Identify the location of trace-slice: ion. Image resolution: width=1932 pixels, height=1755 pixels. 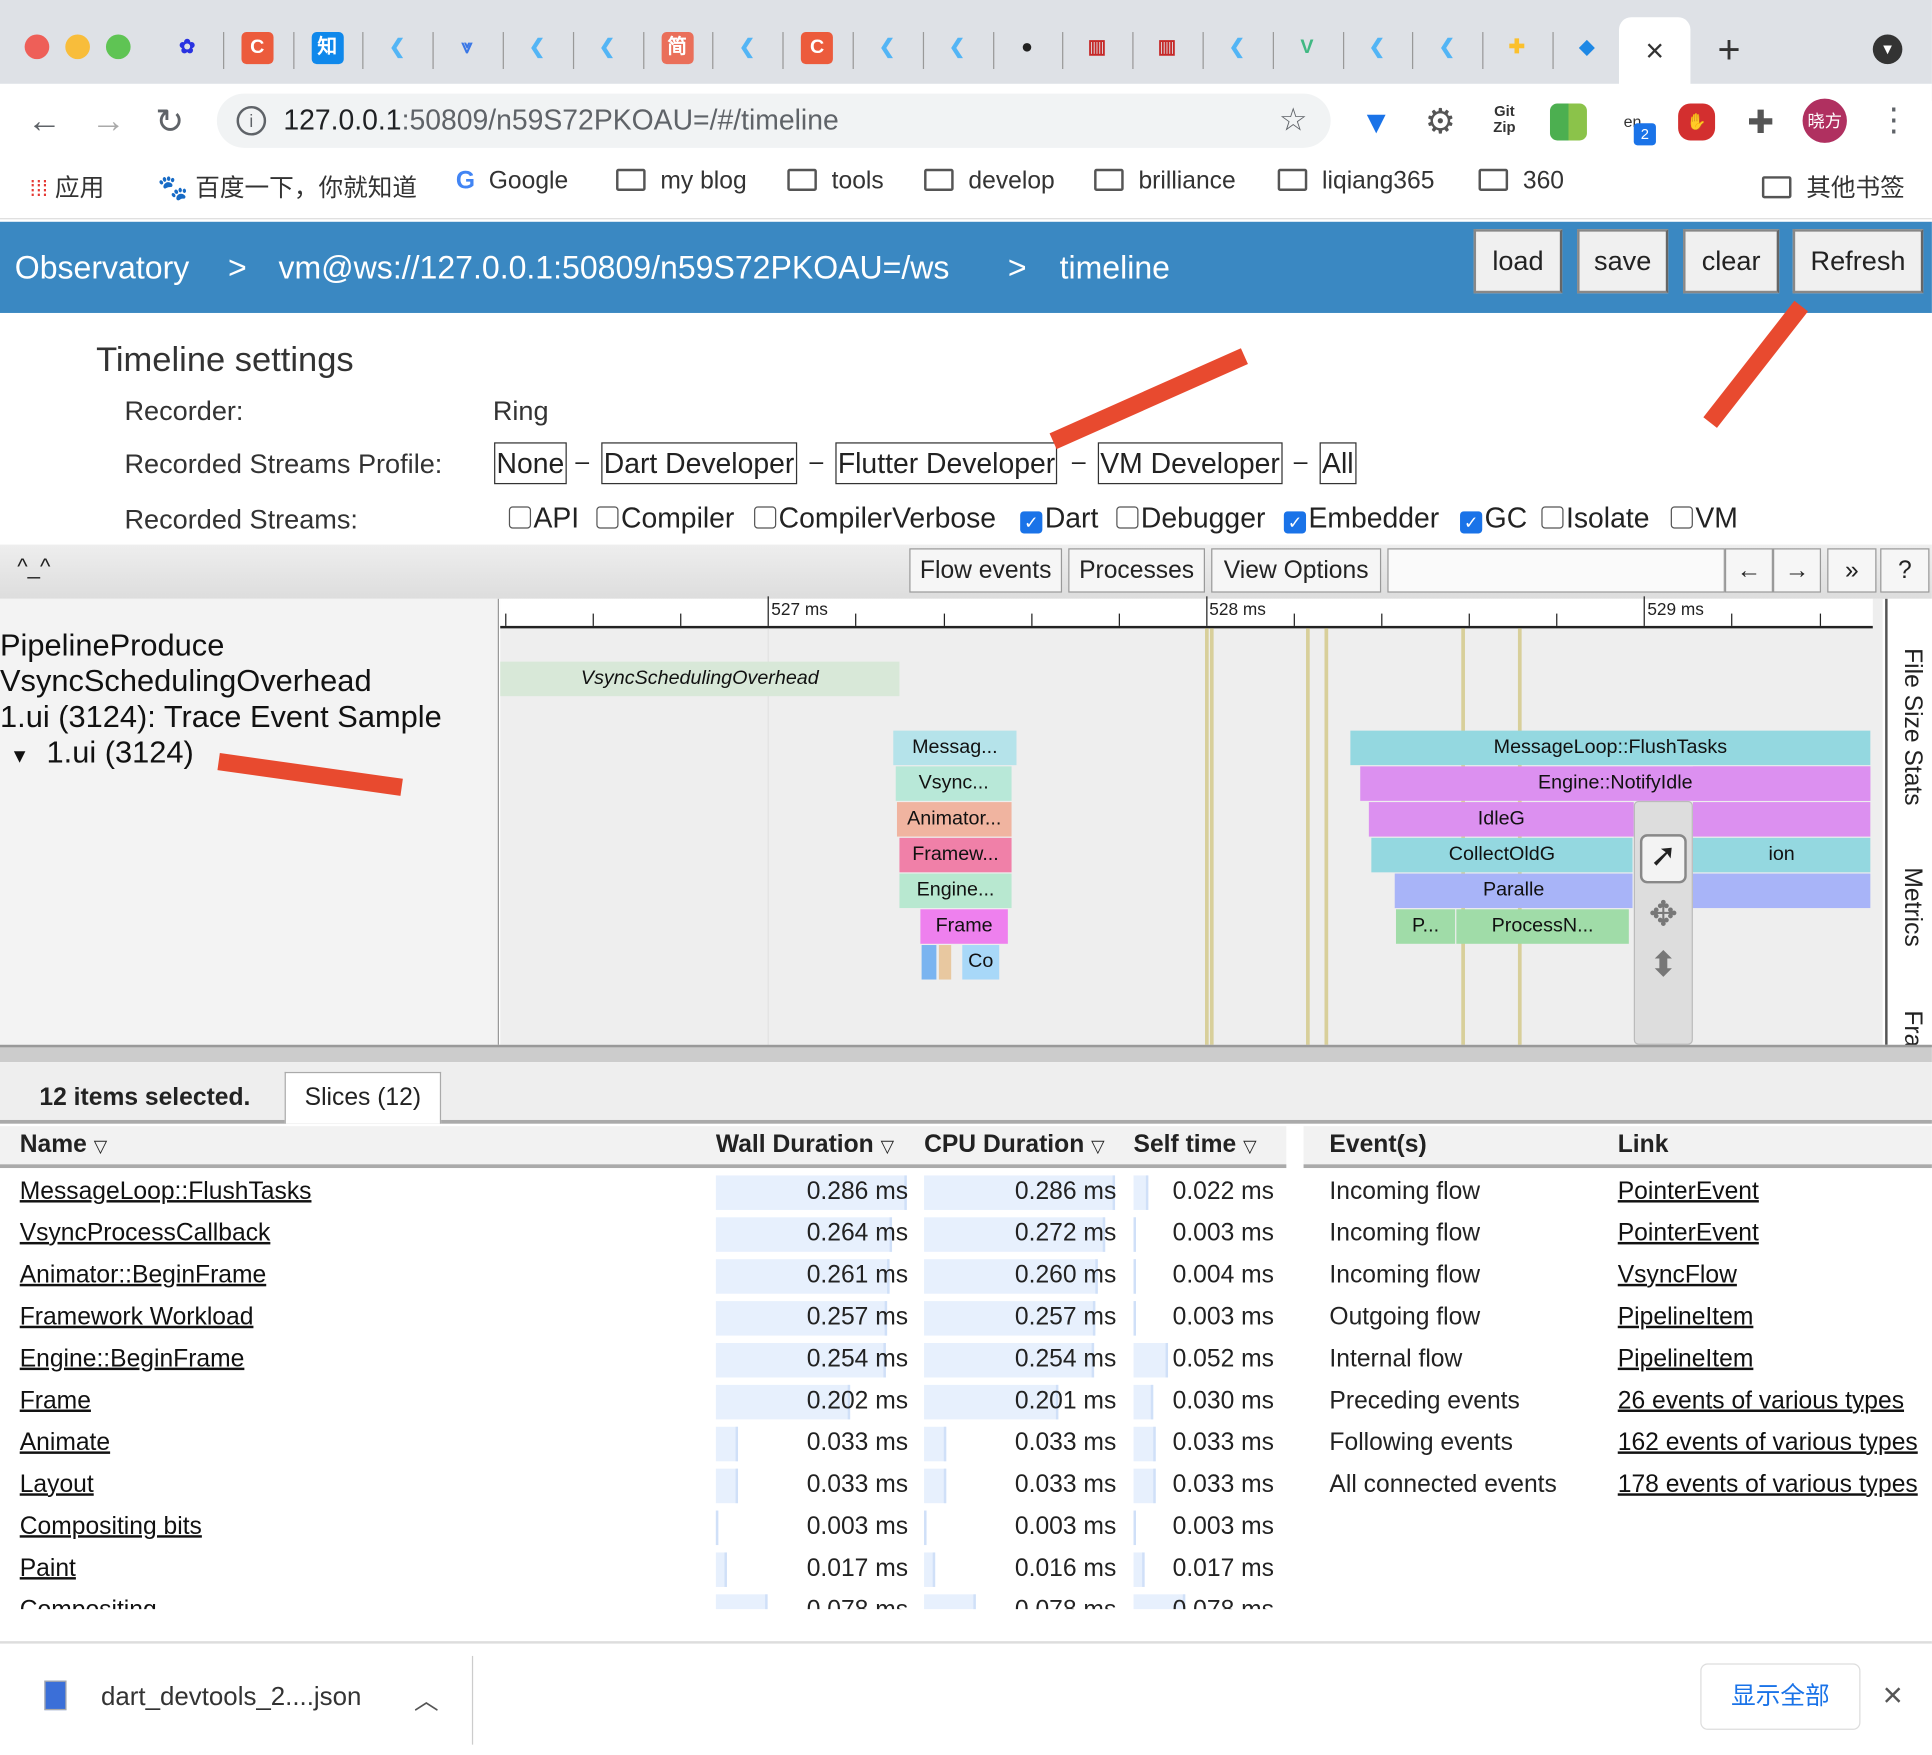
(1781, 855).